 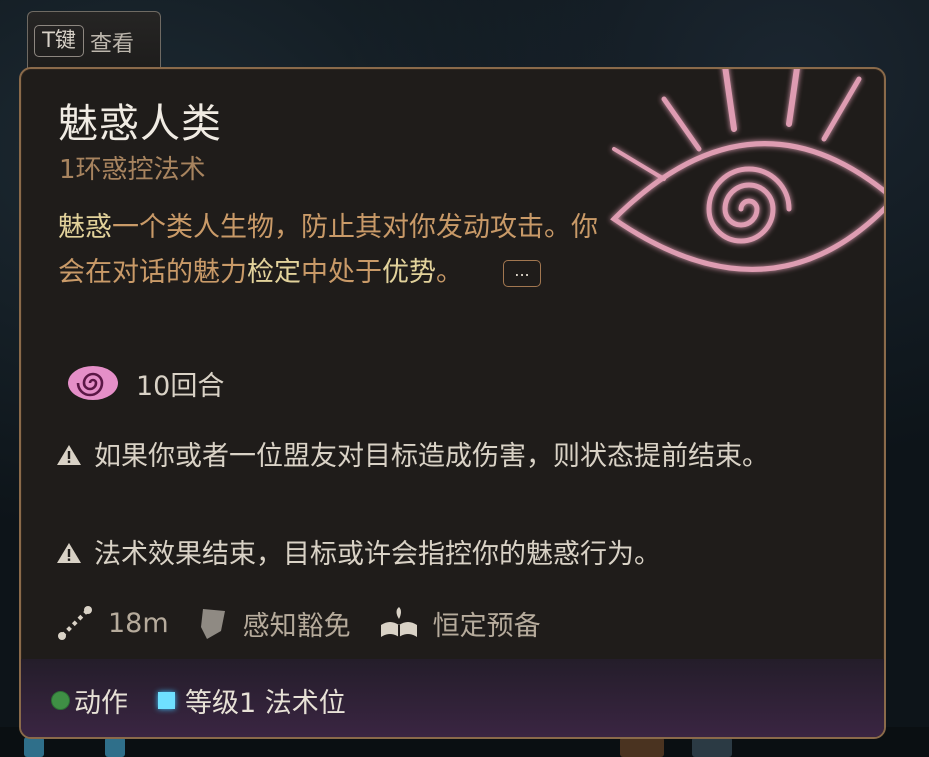 What do you see at coordinates (93, 383) in the screenshot?
I see `spiral-icon` at bounding box center [93, 383].